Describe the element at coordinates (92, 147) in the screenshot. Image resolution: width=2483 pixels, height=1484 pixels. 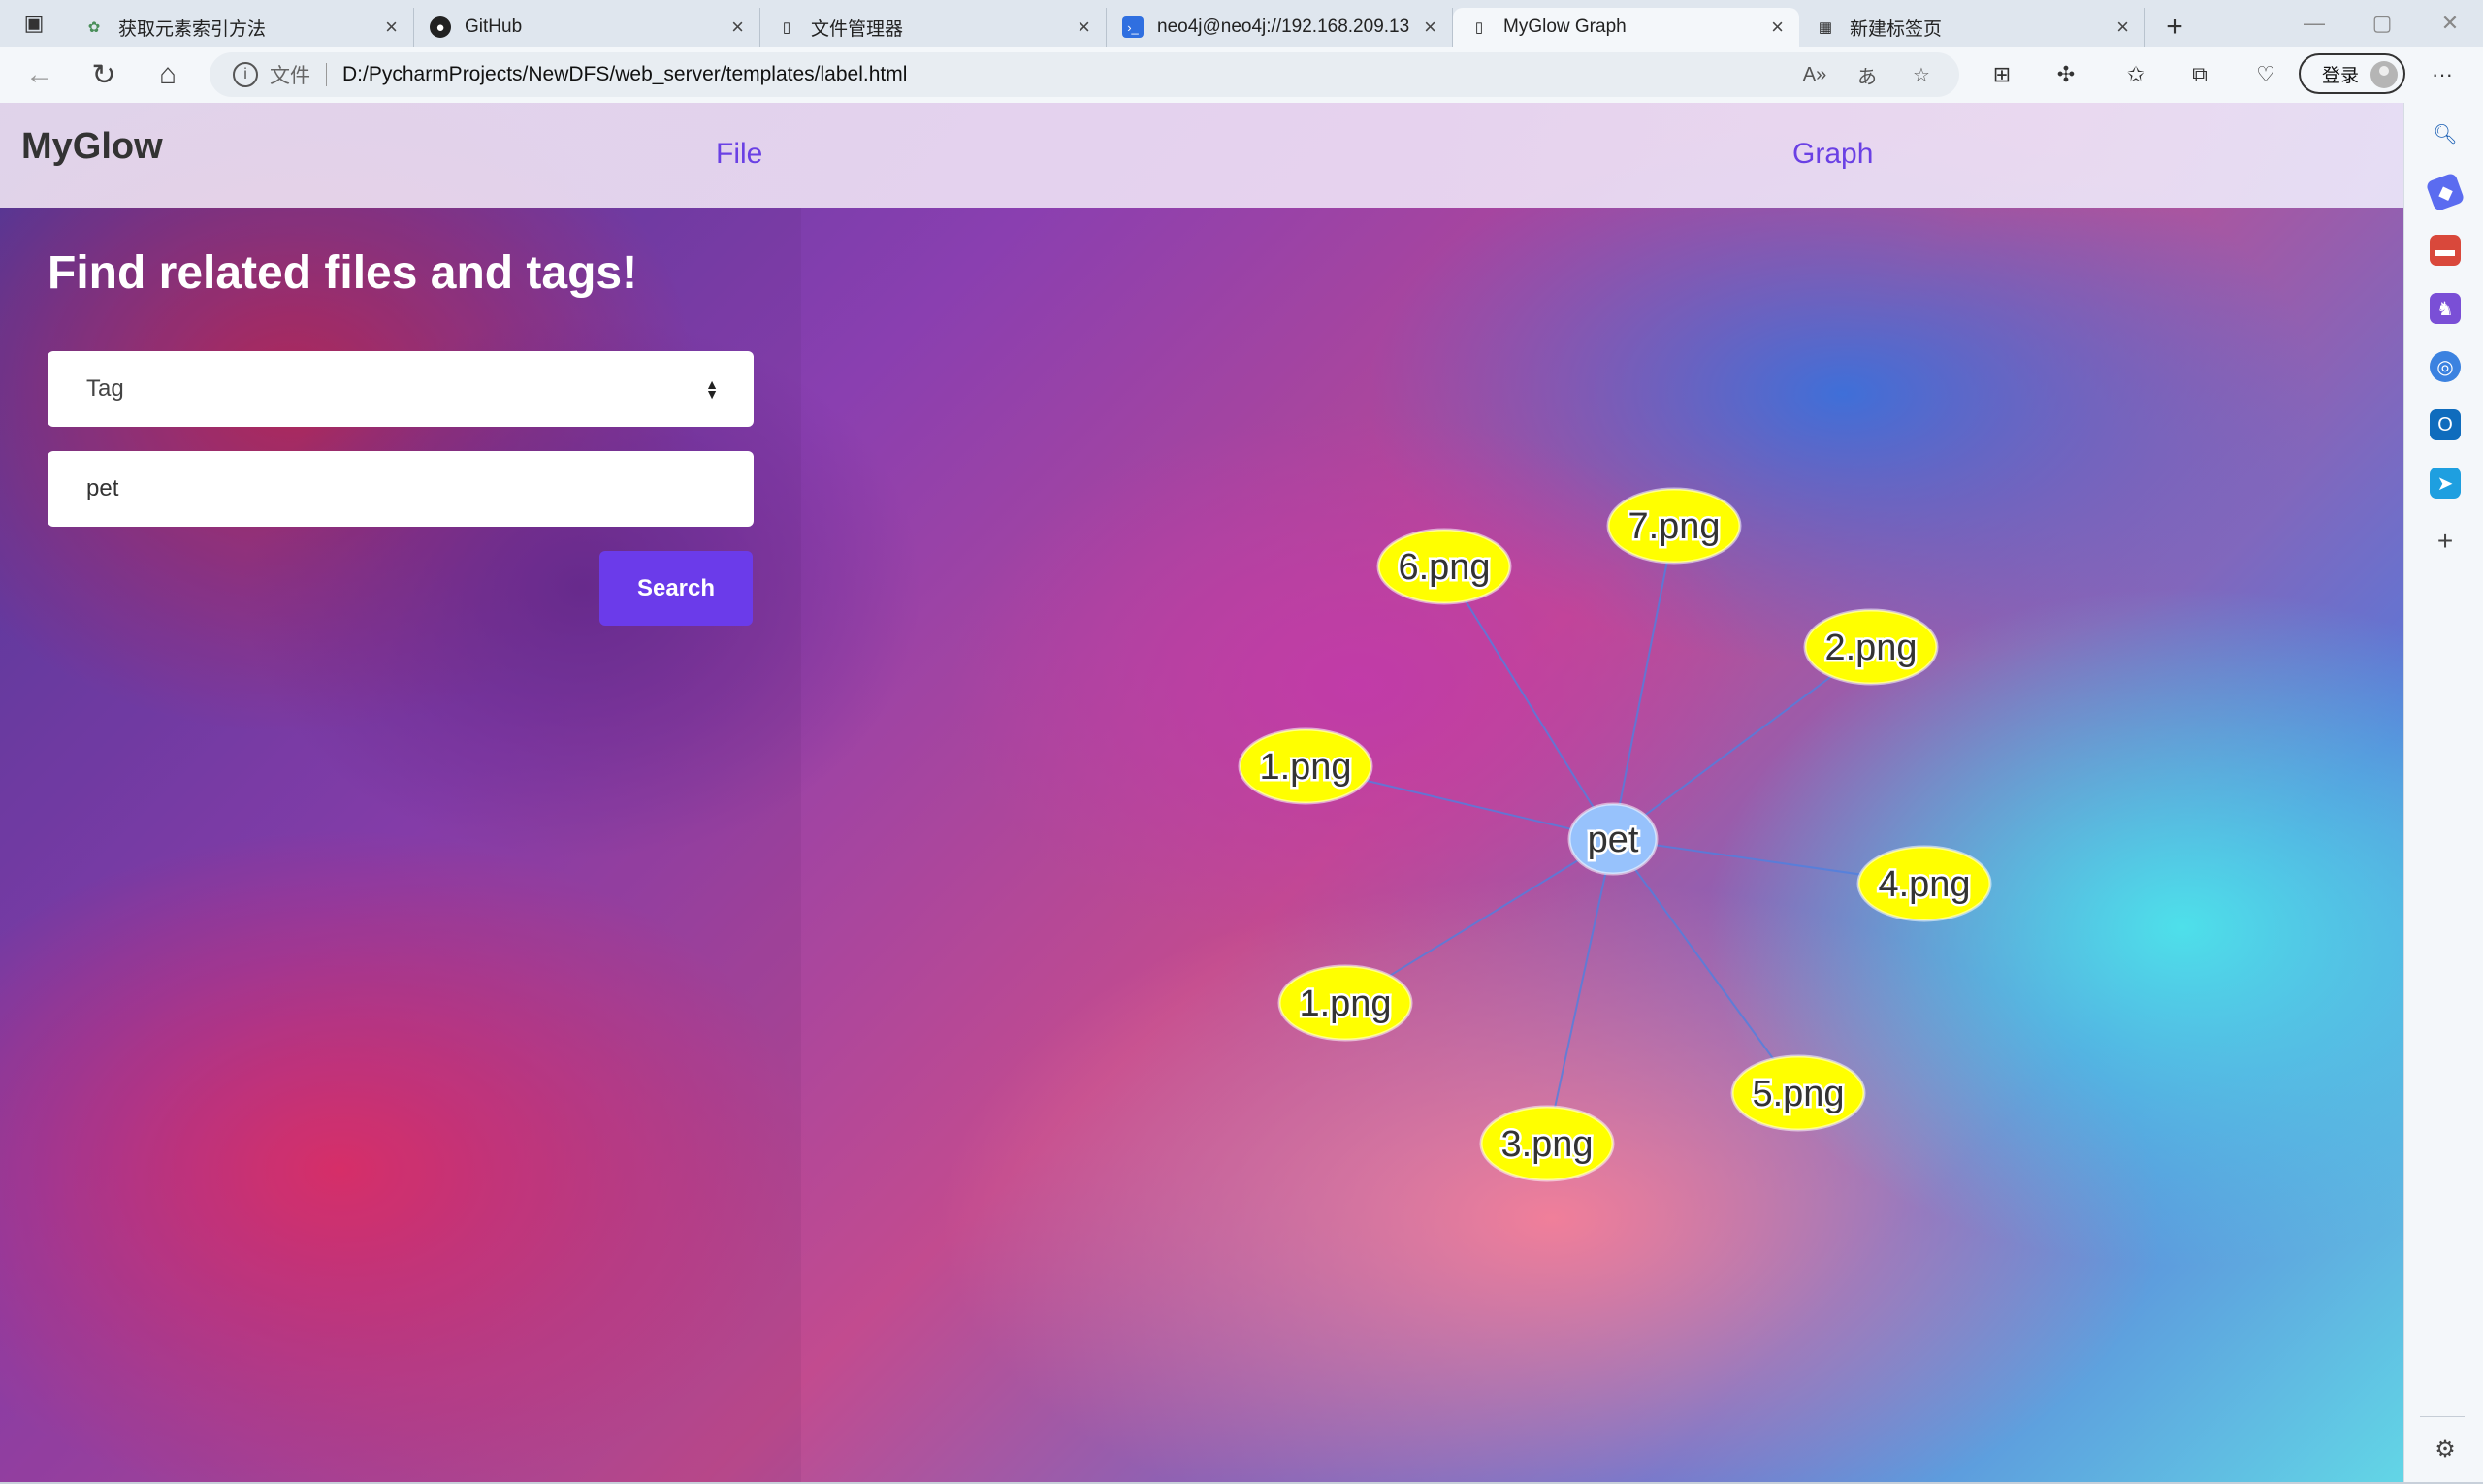
I see `brand-logo: MyGlow` at that location.